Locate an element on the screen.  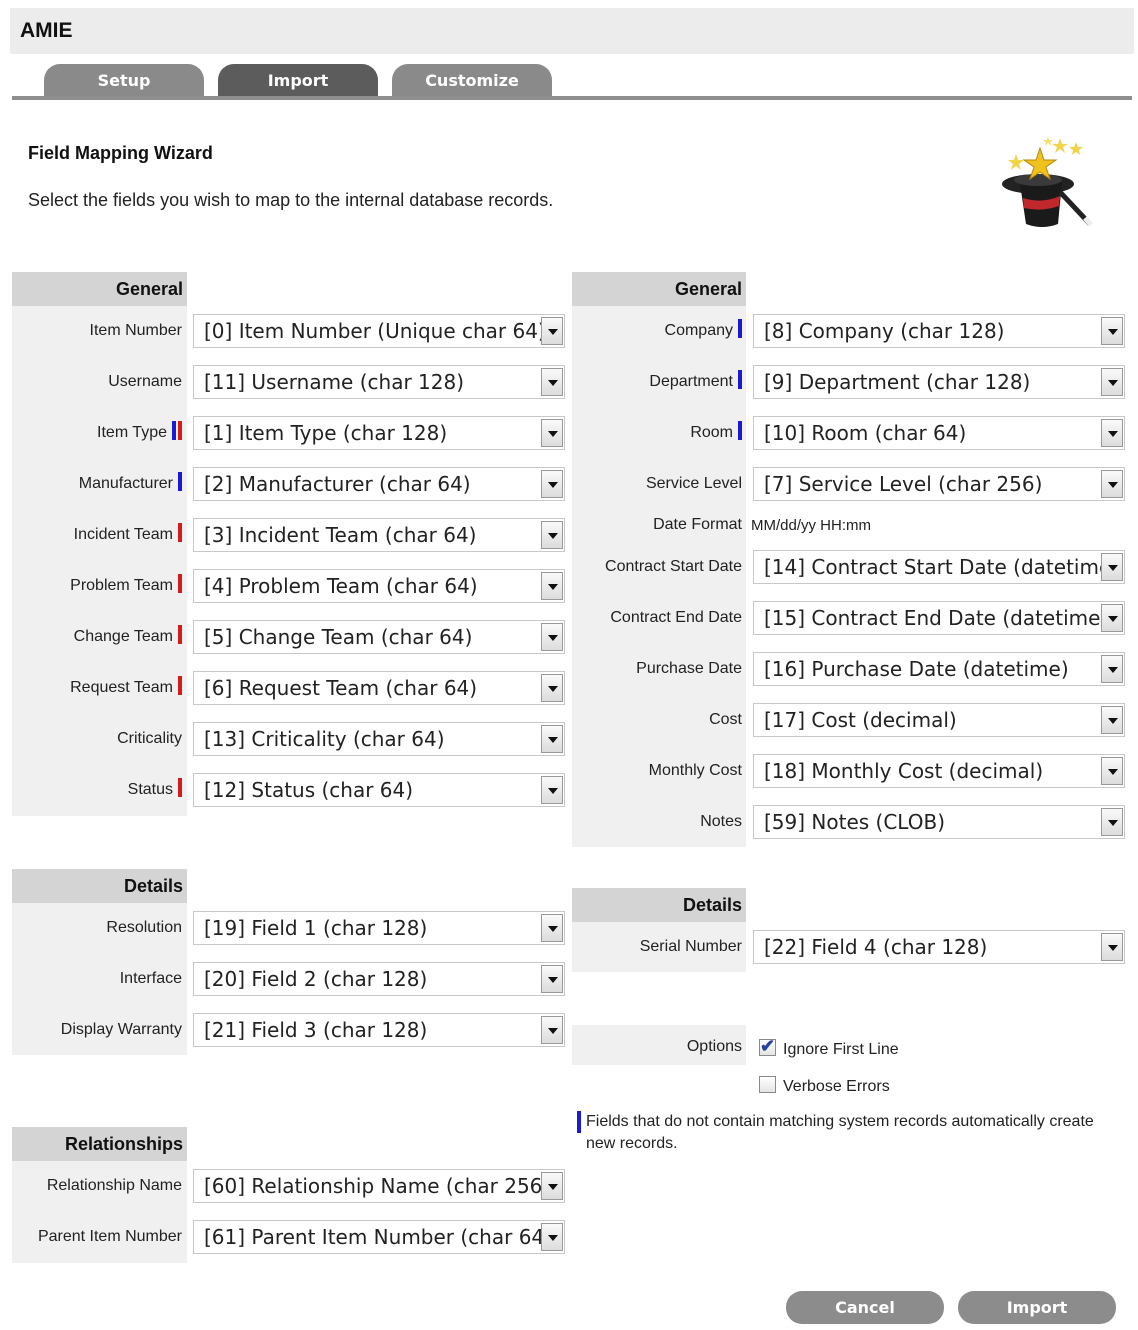
field-problem-team-label: Problem Team is located at coordinates (101, 586).